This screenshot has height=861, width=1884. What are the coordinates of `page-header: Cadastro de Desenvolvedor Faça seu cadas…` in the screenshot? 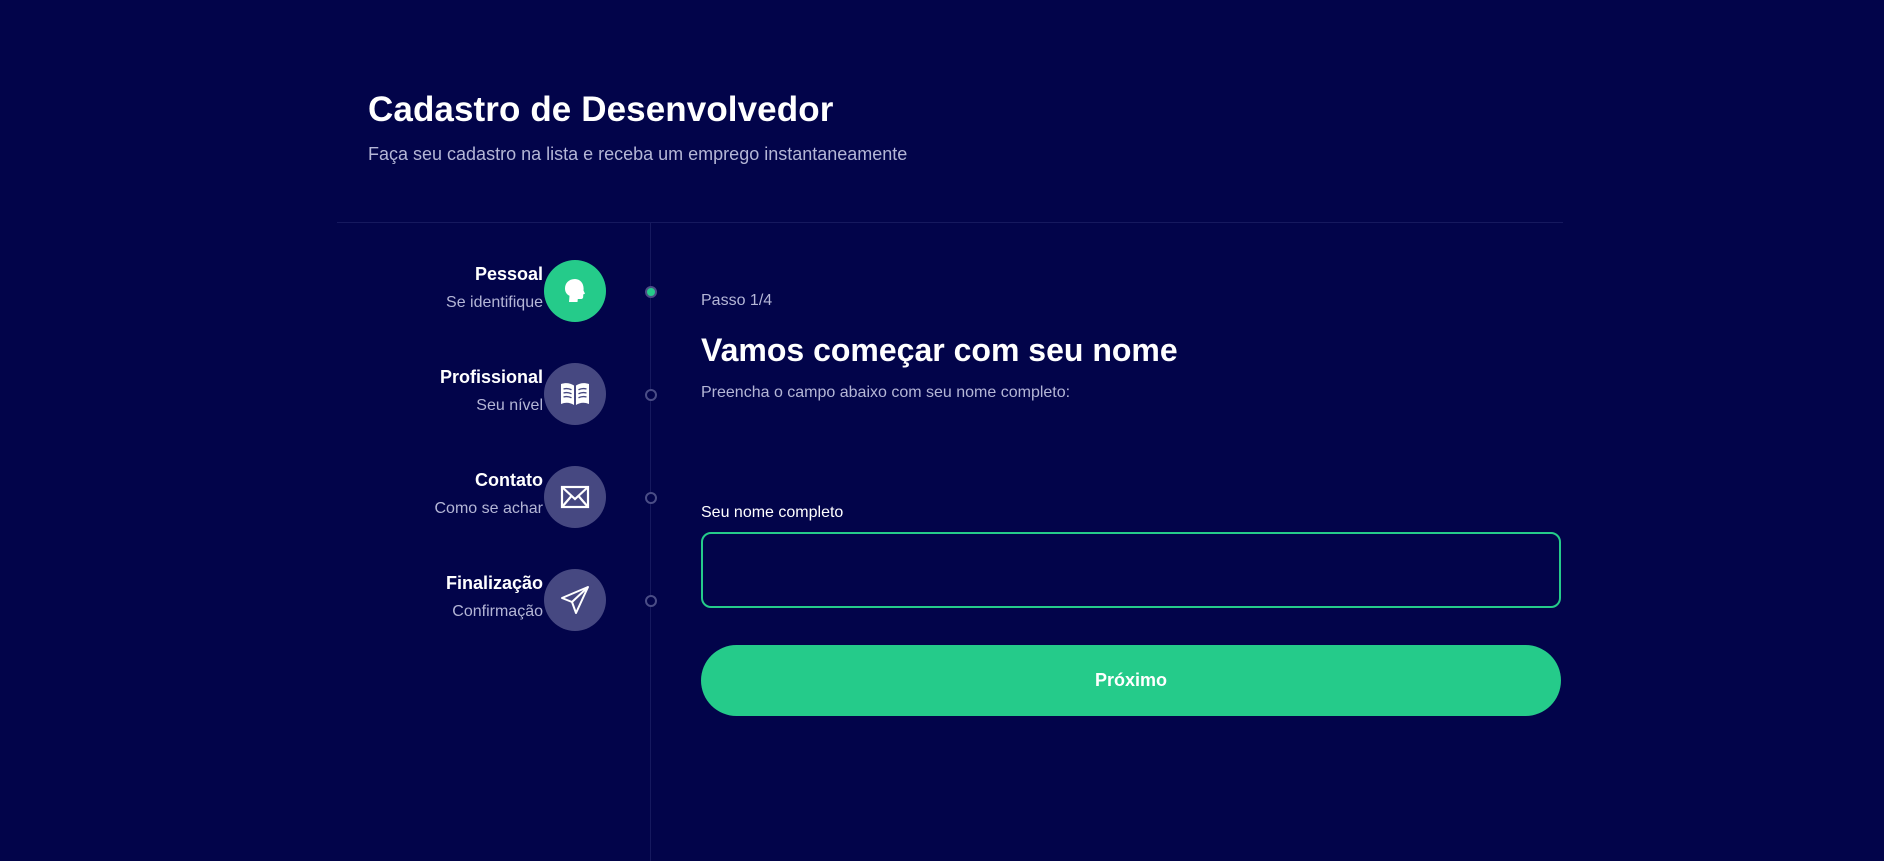 It's located at (868, 127).